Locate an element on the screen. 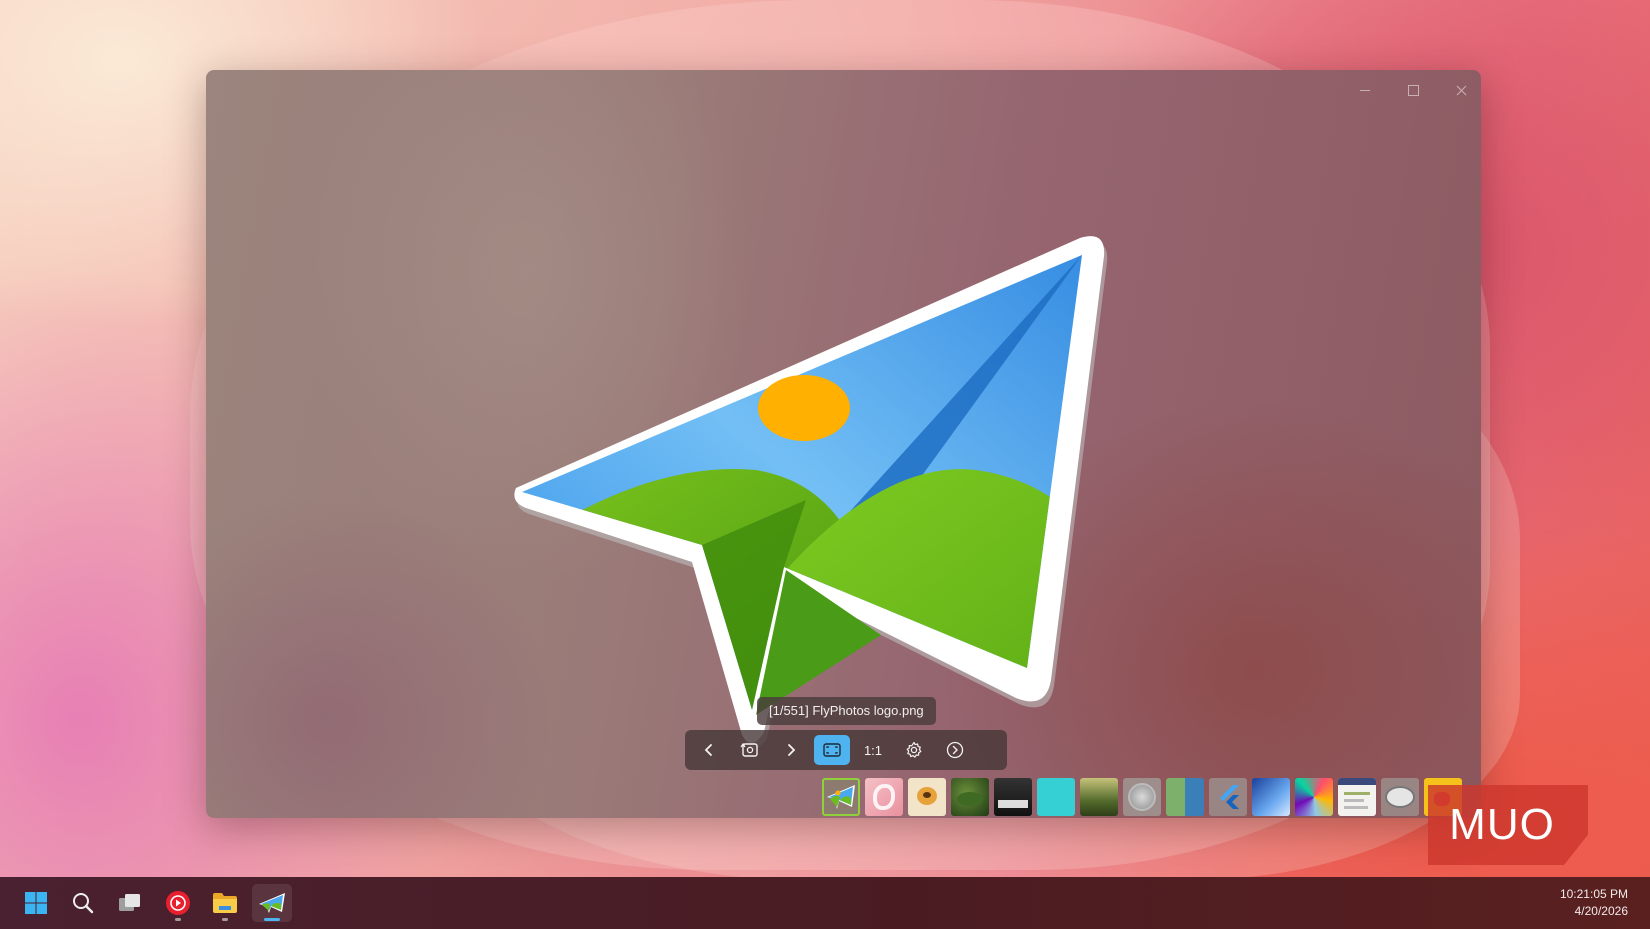 Image resolution: width=1650 pixels, height=929 pixels. thumbnail-colorful-splash is located at coordinates (1314, 797).